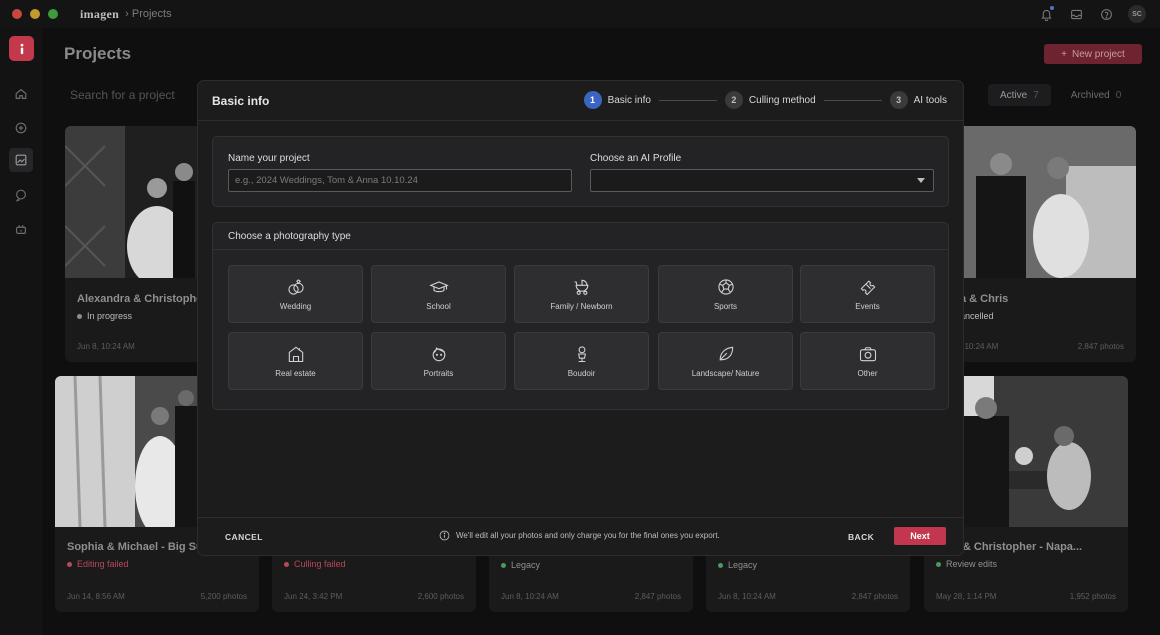 This screenshot has width=1160, height=635. Describe the element at coordinates (444, 535) in the screenshot. I see `info-icon` at that location.